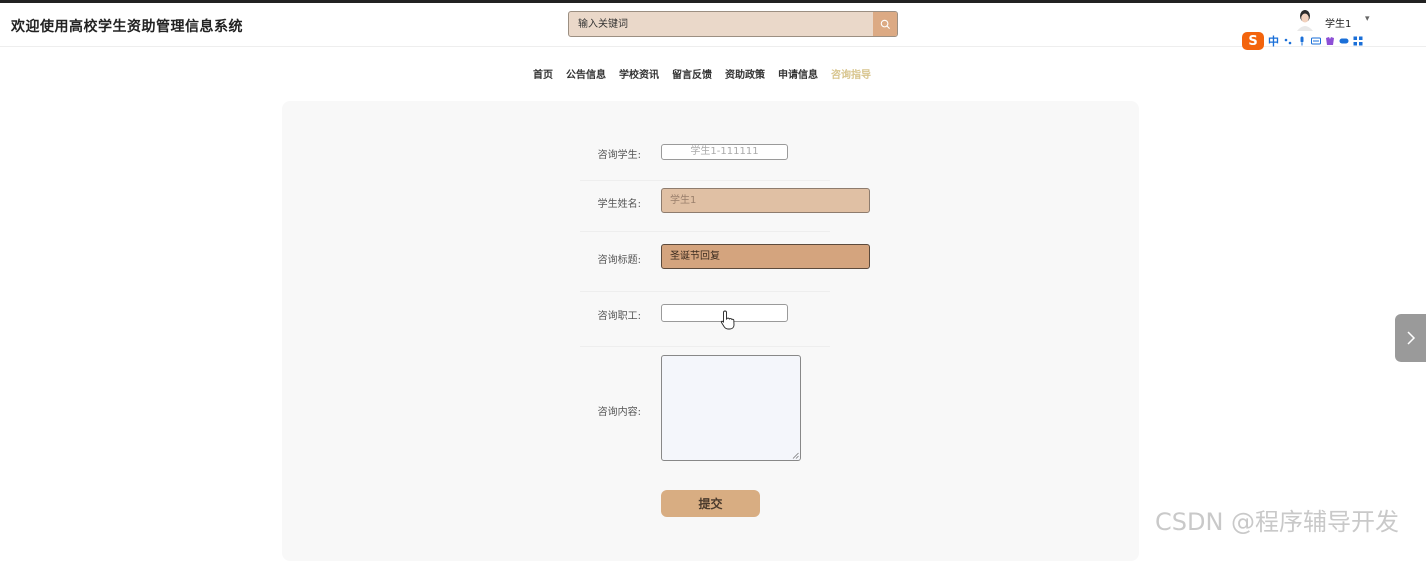 This screenshot has width=1426, height=561. I want to click on consult-title-label: 咨询标题:, so click(619, 260).